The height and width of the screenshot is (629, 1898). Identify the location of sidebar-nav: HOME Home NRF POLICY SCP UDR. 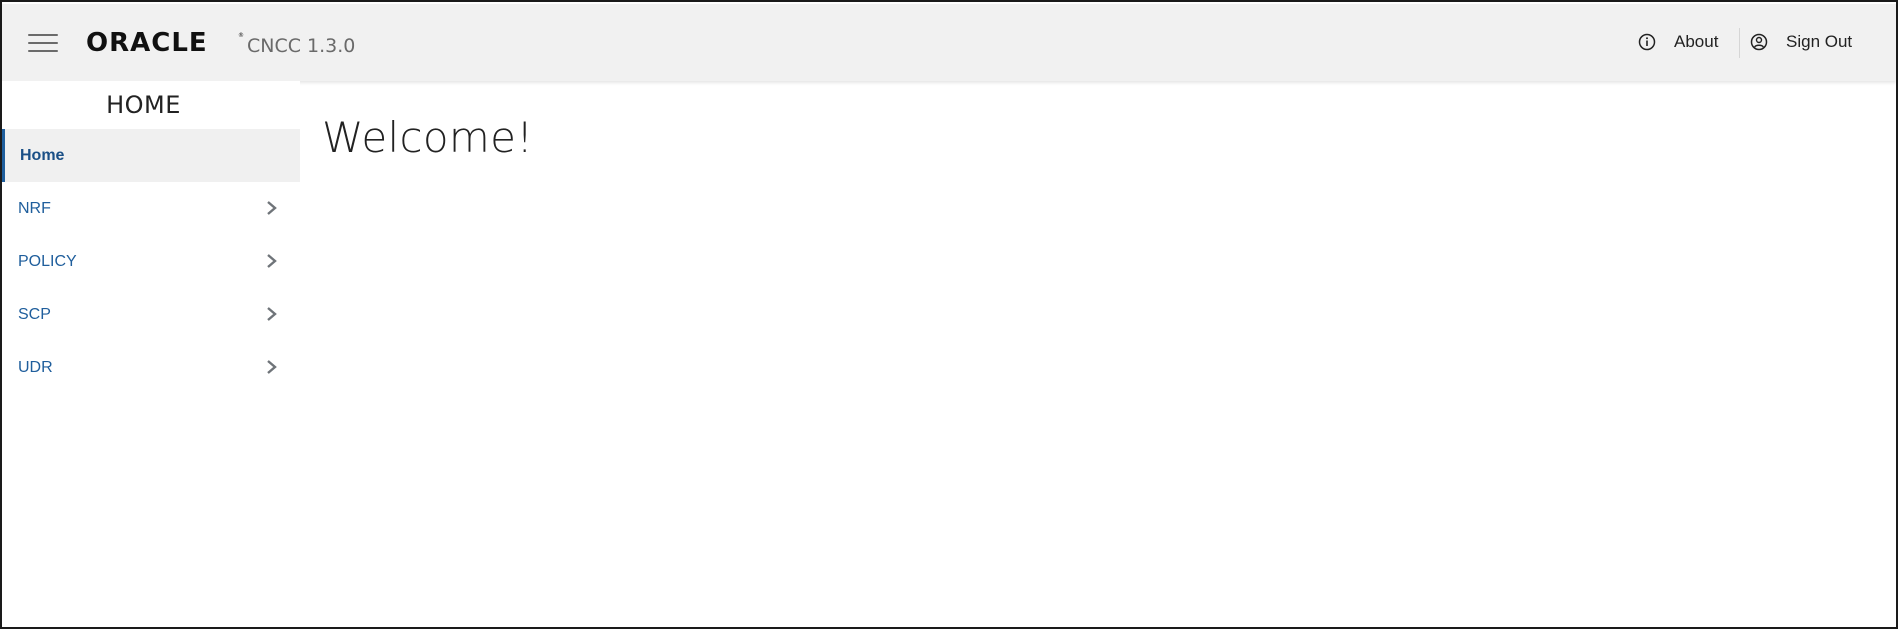
(151, 354).